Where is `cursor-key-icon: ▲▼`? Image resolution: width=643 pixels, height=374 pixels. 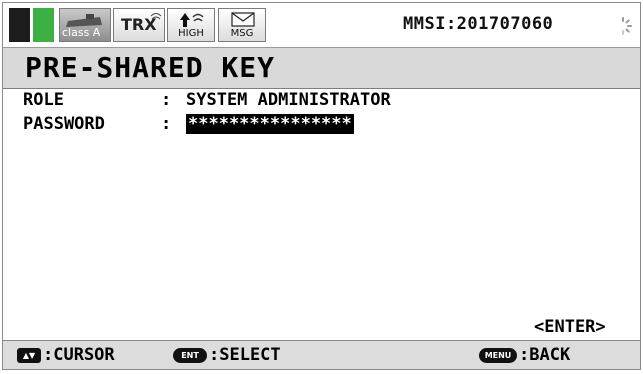 cursor-key-icon: ▲▼ is located at coordinates (29, 355).